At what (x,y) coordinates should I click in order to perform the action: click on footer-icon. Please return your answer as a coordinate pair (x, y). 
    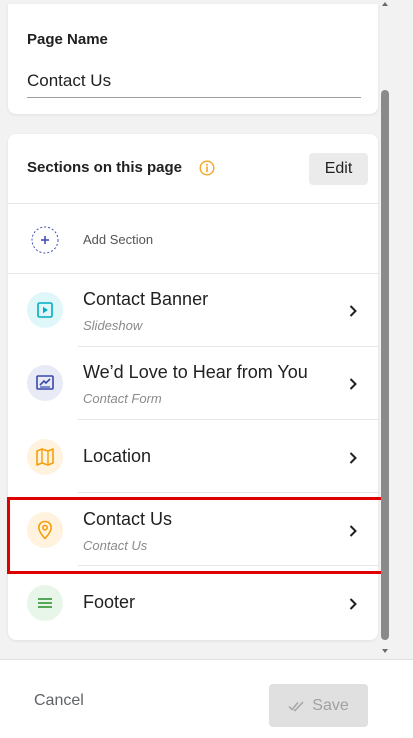
    Looking at the image, I should click on (45, 603).